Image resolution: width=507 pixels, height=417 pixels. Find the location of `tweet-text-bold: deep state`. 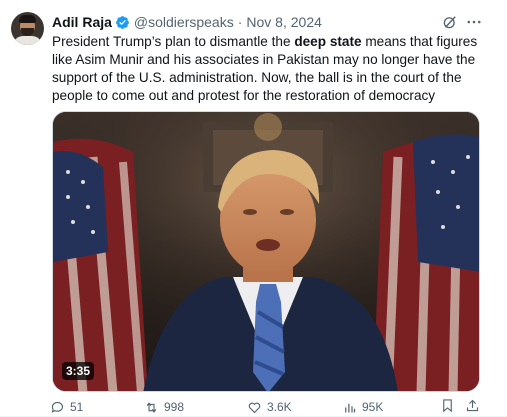

tweet-text-bold: deep state is located at coordinates (328, 41).